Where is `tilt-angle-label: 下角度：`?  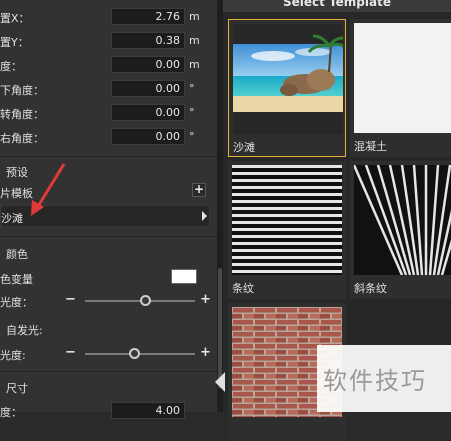 tilt-angle-label: 下角度： is located at coordinates (22, 90).